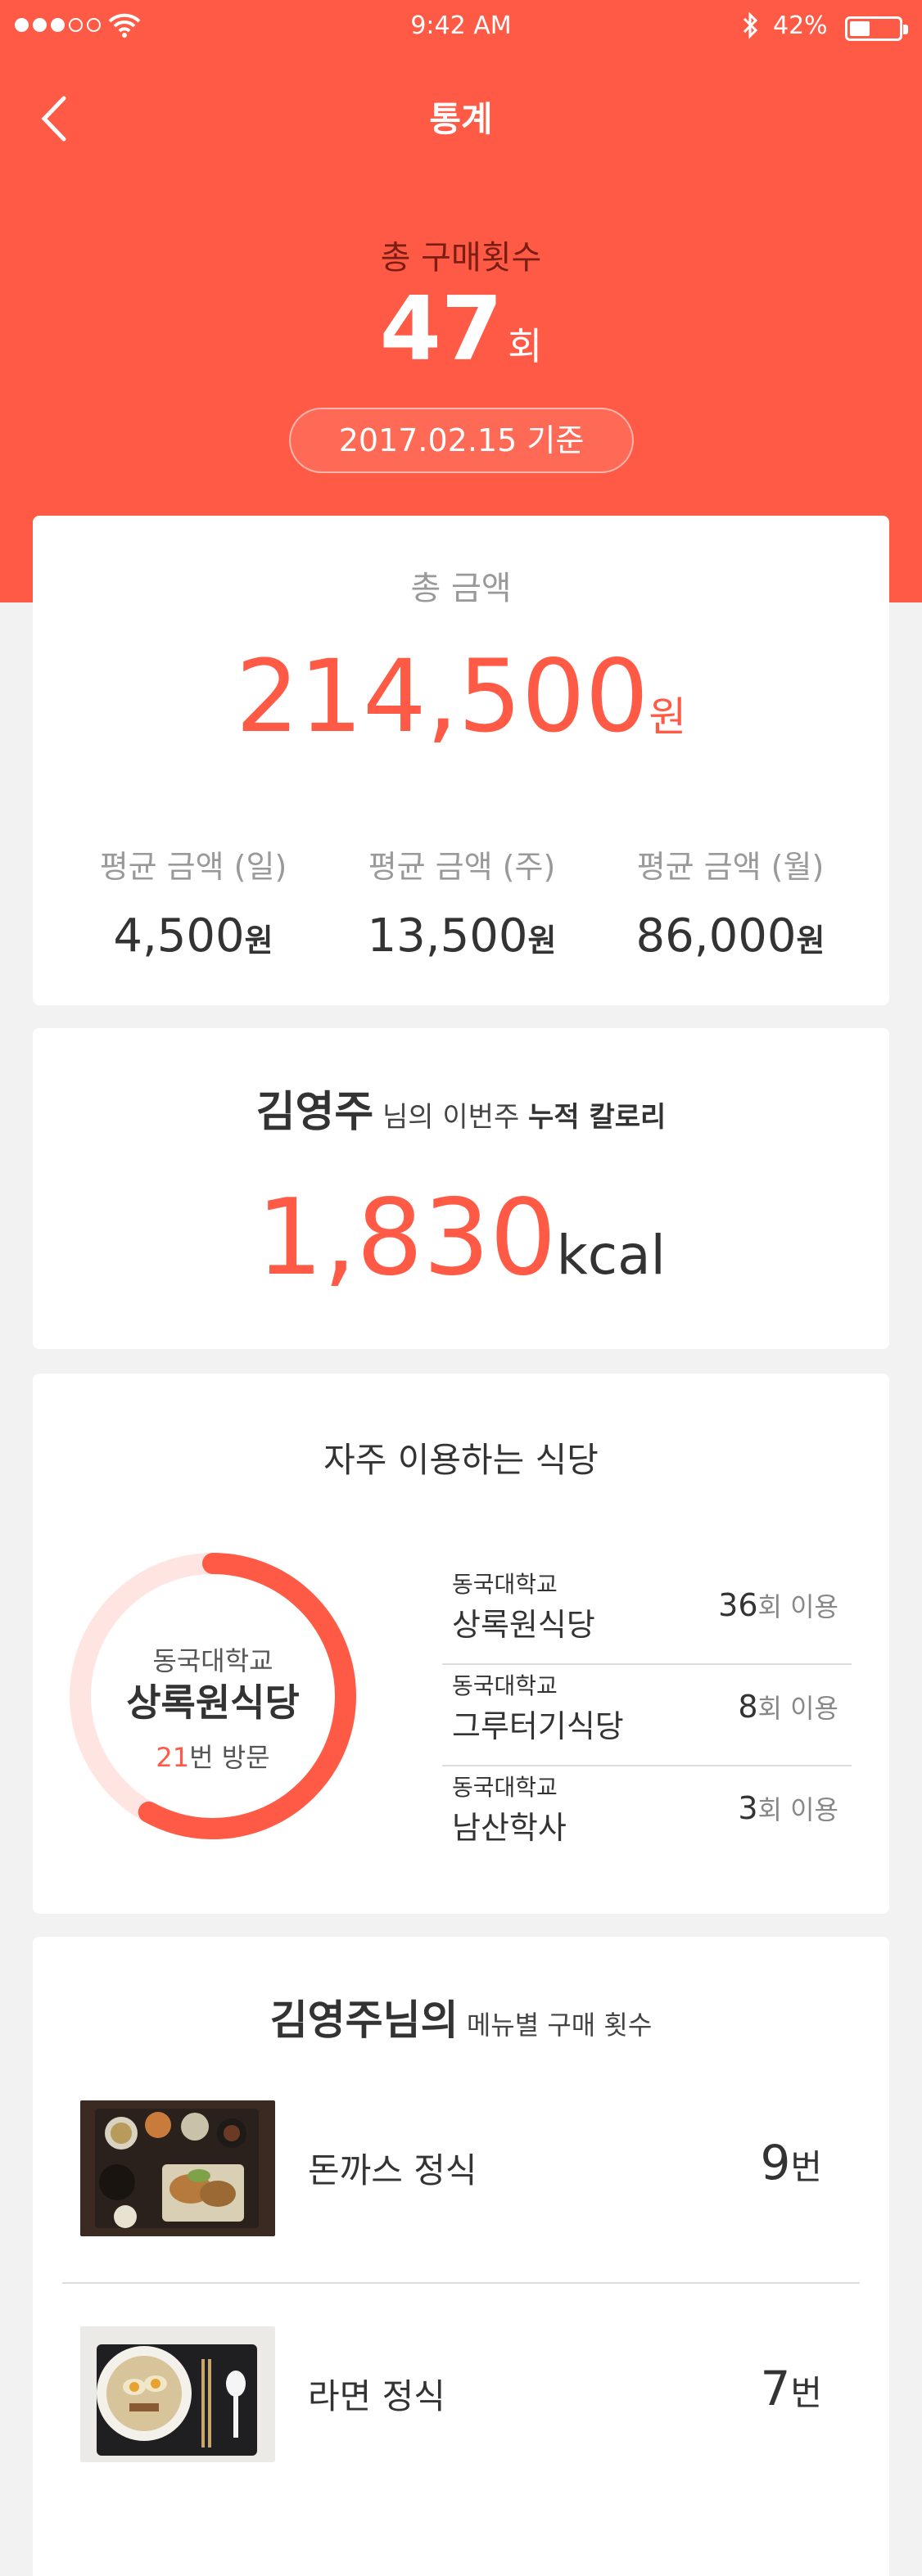  What do you see at coordinates (314, 1112) in the screenshot?
I see `user-name: 김영주` at bounding box center [314, 1112].